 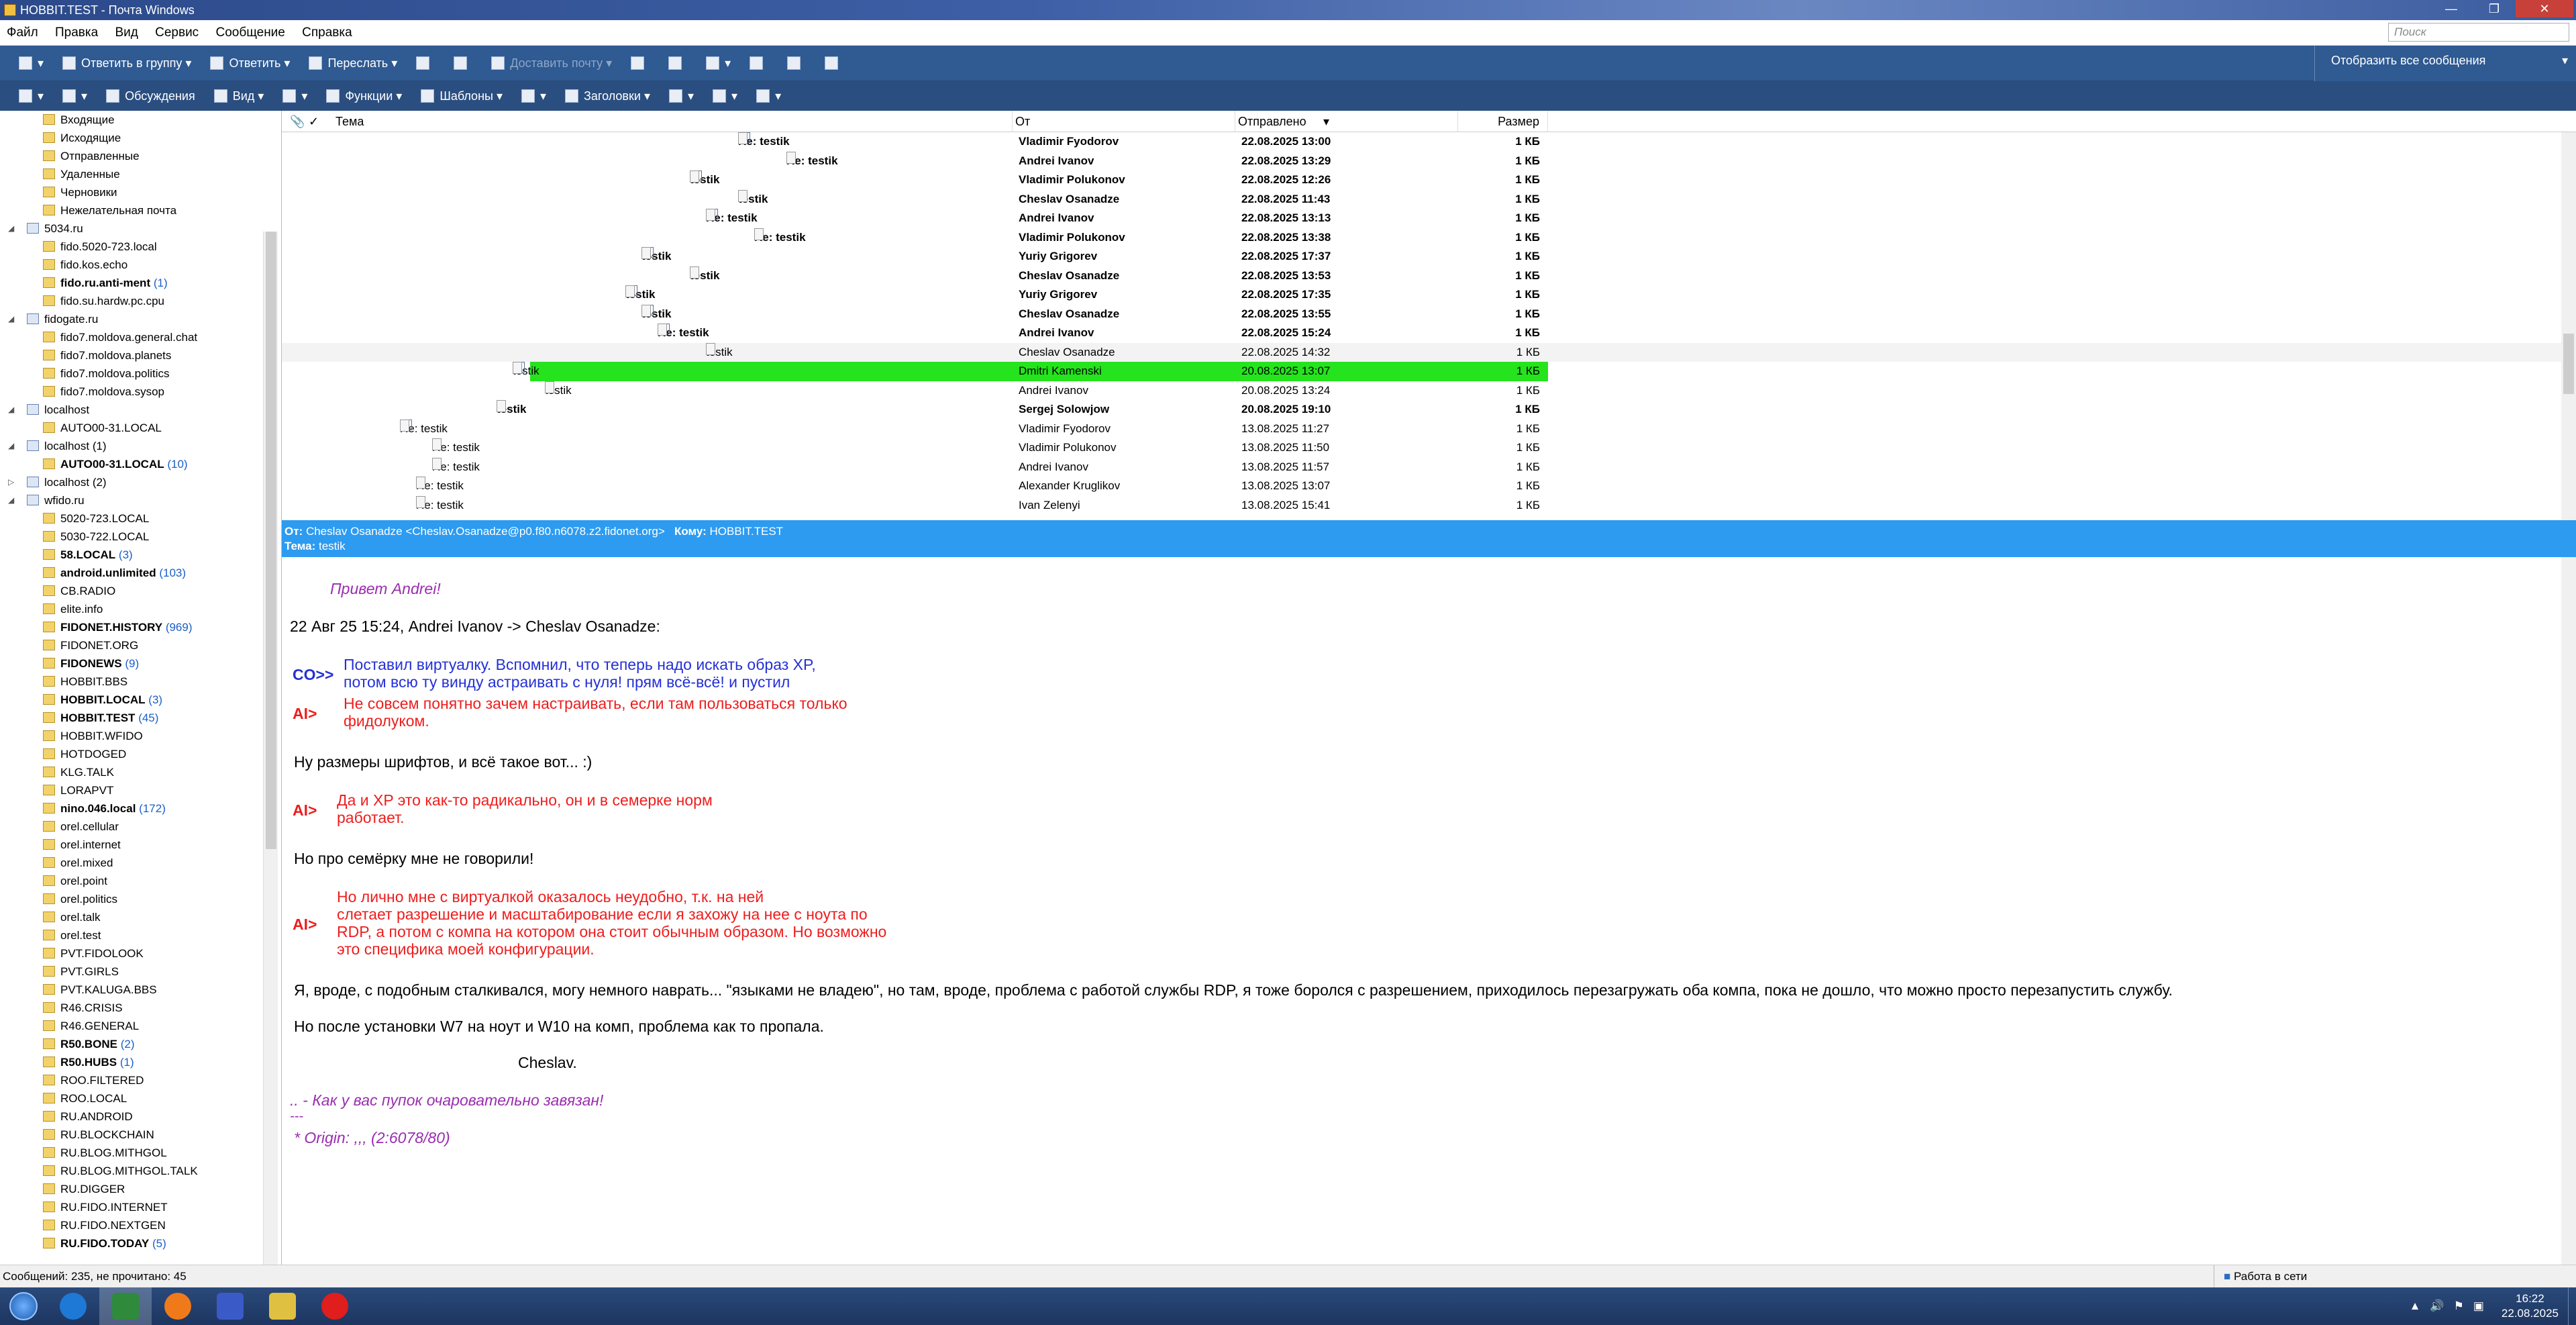 I want to click on column-sent: Отправлено, so click(x=1270, y=121).